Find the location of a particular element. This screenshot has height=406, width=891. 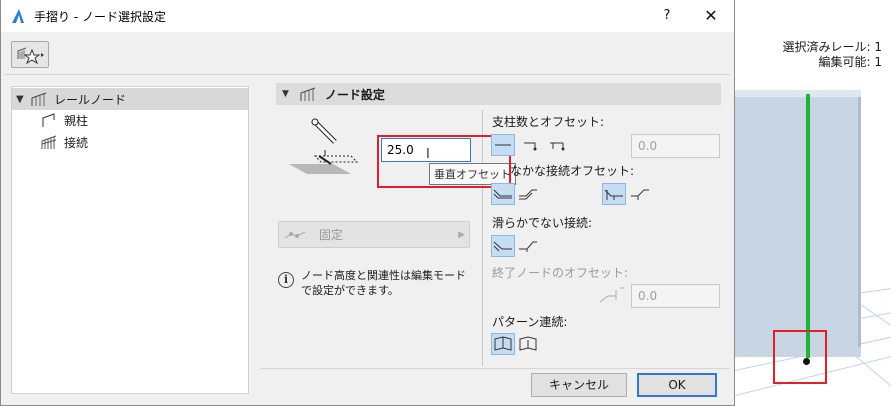

tree-item-label: レールノード is located at coordinates (90, 99).